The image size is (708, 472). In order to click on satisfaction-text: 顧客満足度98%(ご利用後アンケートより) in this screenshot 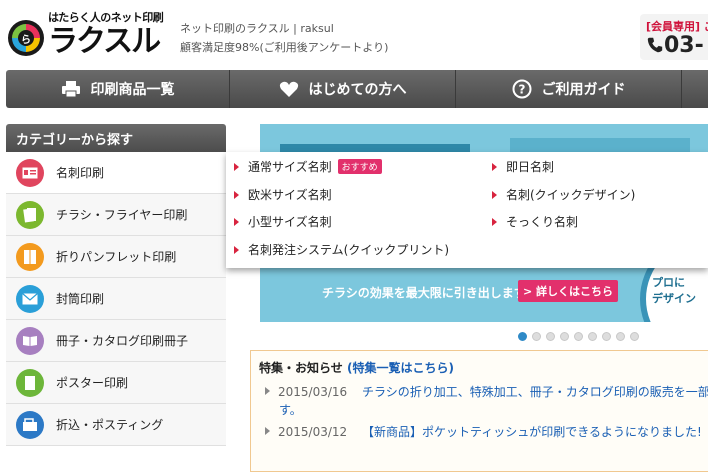, I will do `click(284, 47)`.